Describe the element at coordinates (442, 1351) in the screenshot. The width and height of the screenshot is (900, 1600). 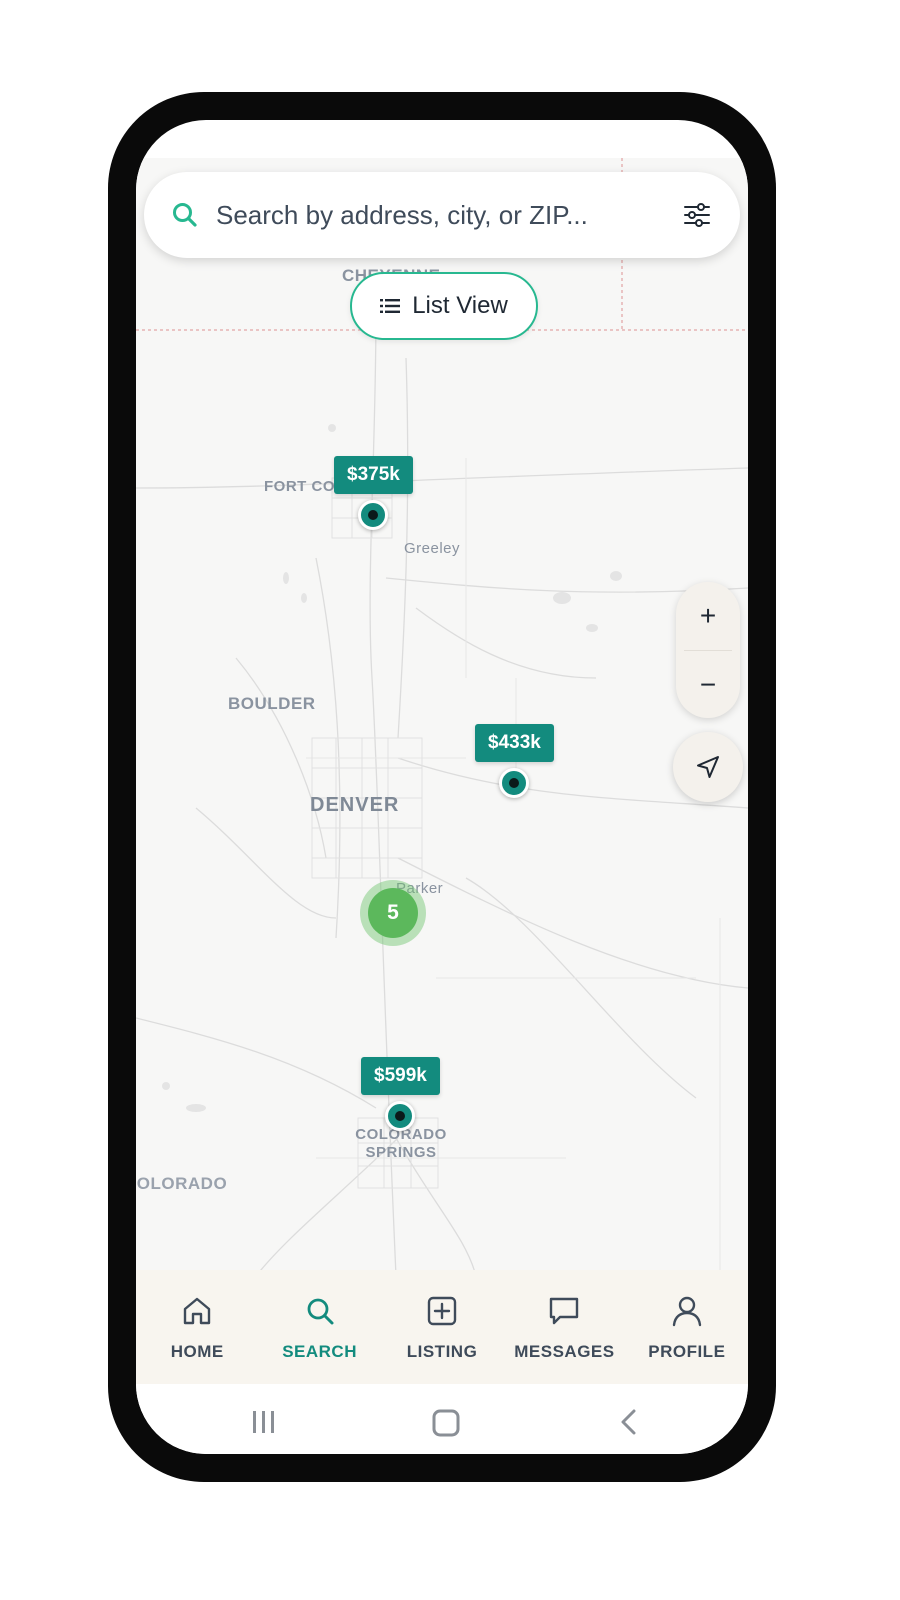
I see `tab-listing-label: LISTING` at that location.